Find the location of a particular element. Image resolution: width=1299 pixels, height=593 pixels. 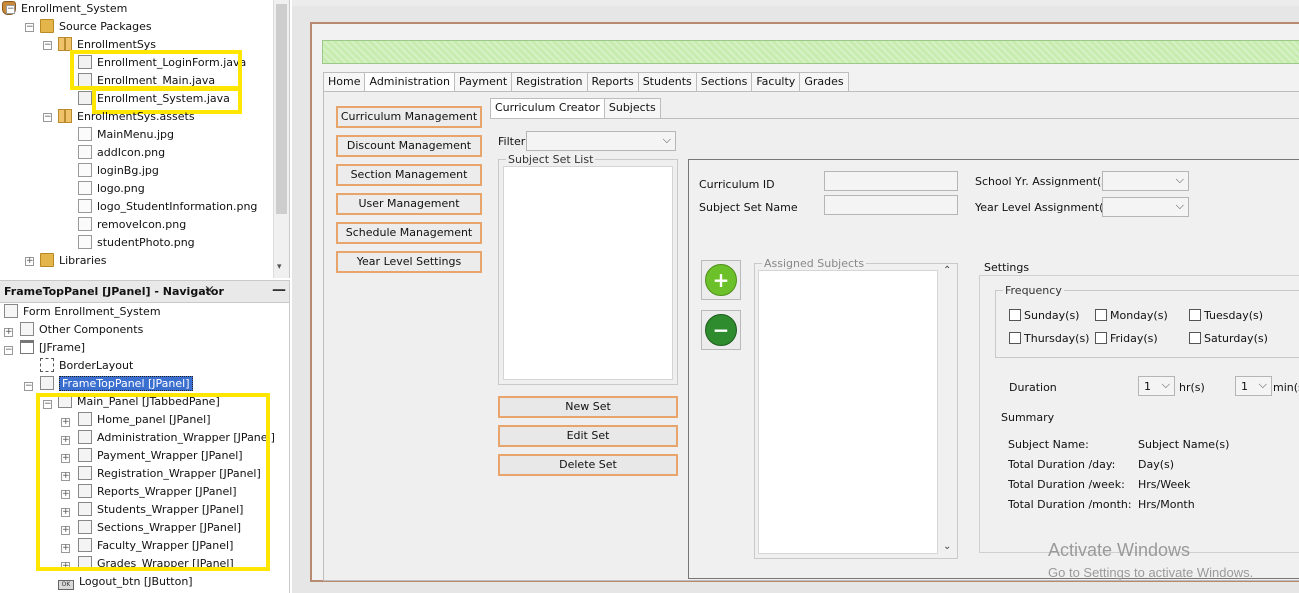

tree-item-frame-top-panel: FrameTopPanel [JPanel] is located at coordinates (116, 384).